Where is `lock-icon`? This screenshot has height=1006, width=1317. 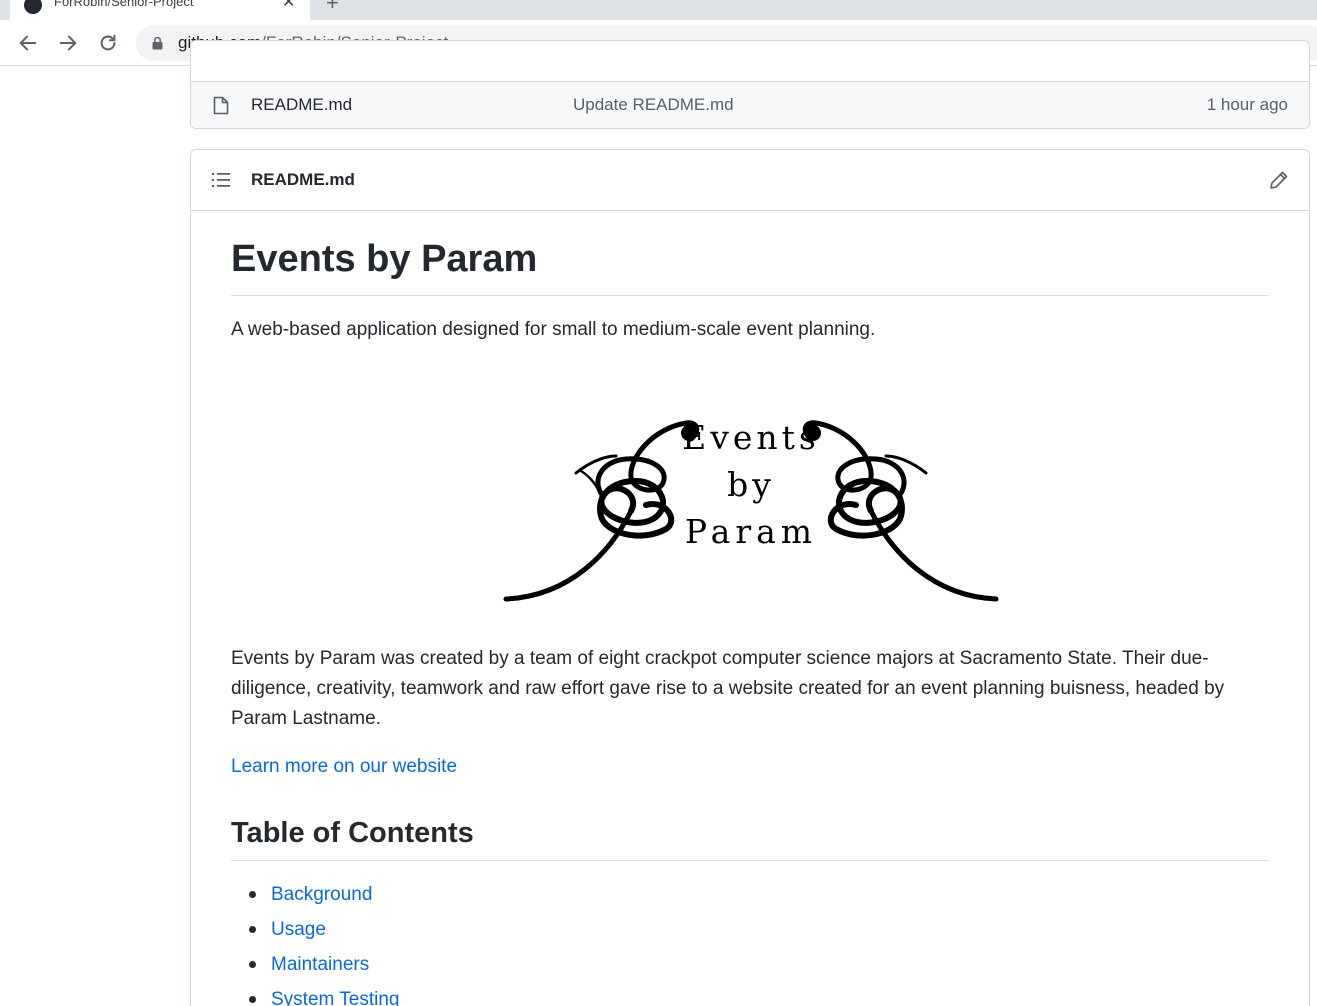
lock-icon is located at coordinates (157, 43).